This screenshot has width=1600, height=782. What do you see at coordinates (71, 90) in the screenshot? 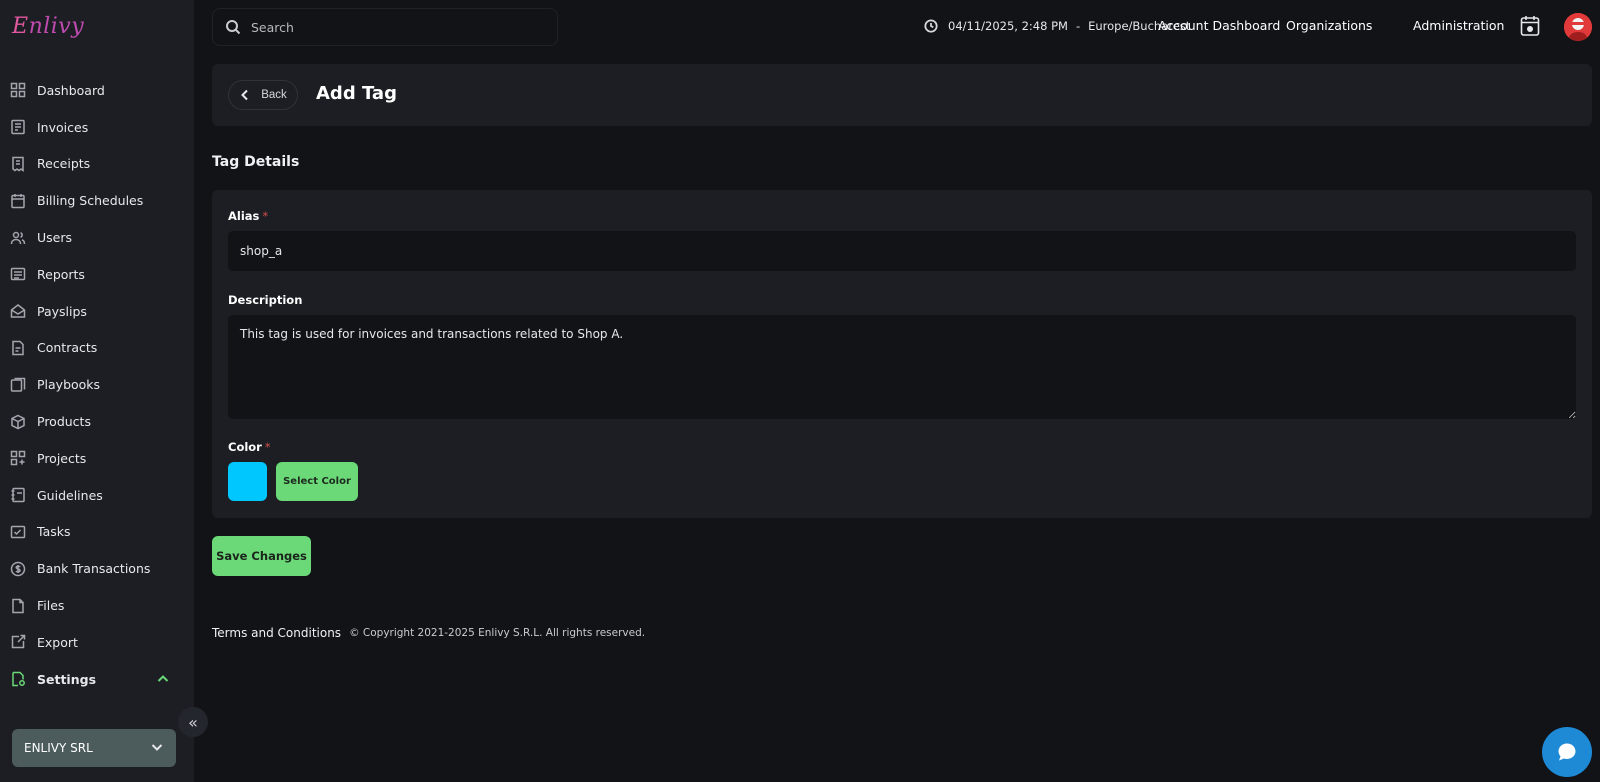
I see `sidebar-item-label: Dashboard` at bounding box center [71, 90].